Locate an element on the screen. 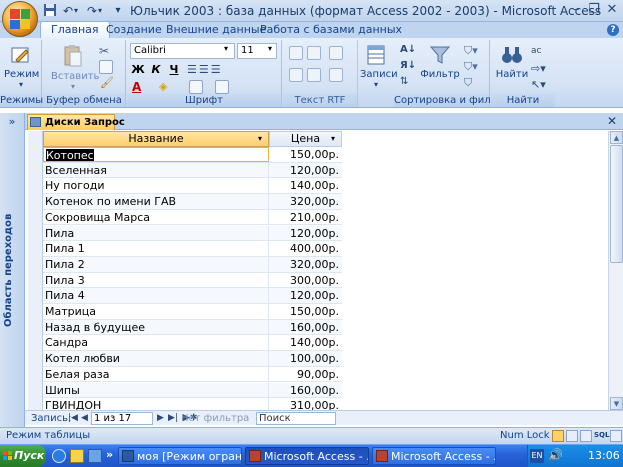 The width and height of the screenshot is (623, 467). clear-sort-icon: ⇅ is located at coordinates (404, 81).